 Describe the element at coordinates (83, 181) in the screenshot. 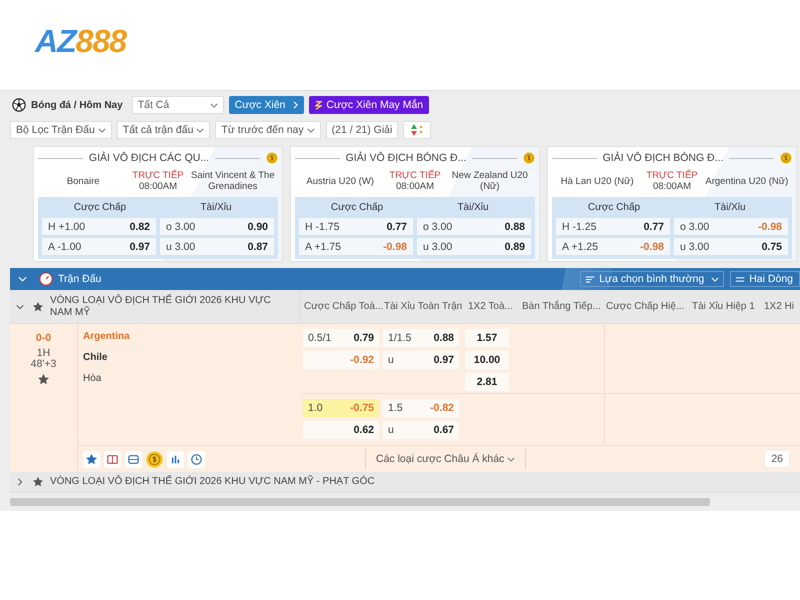

I see `home-team: Bonaire` at that location.